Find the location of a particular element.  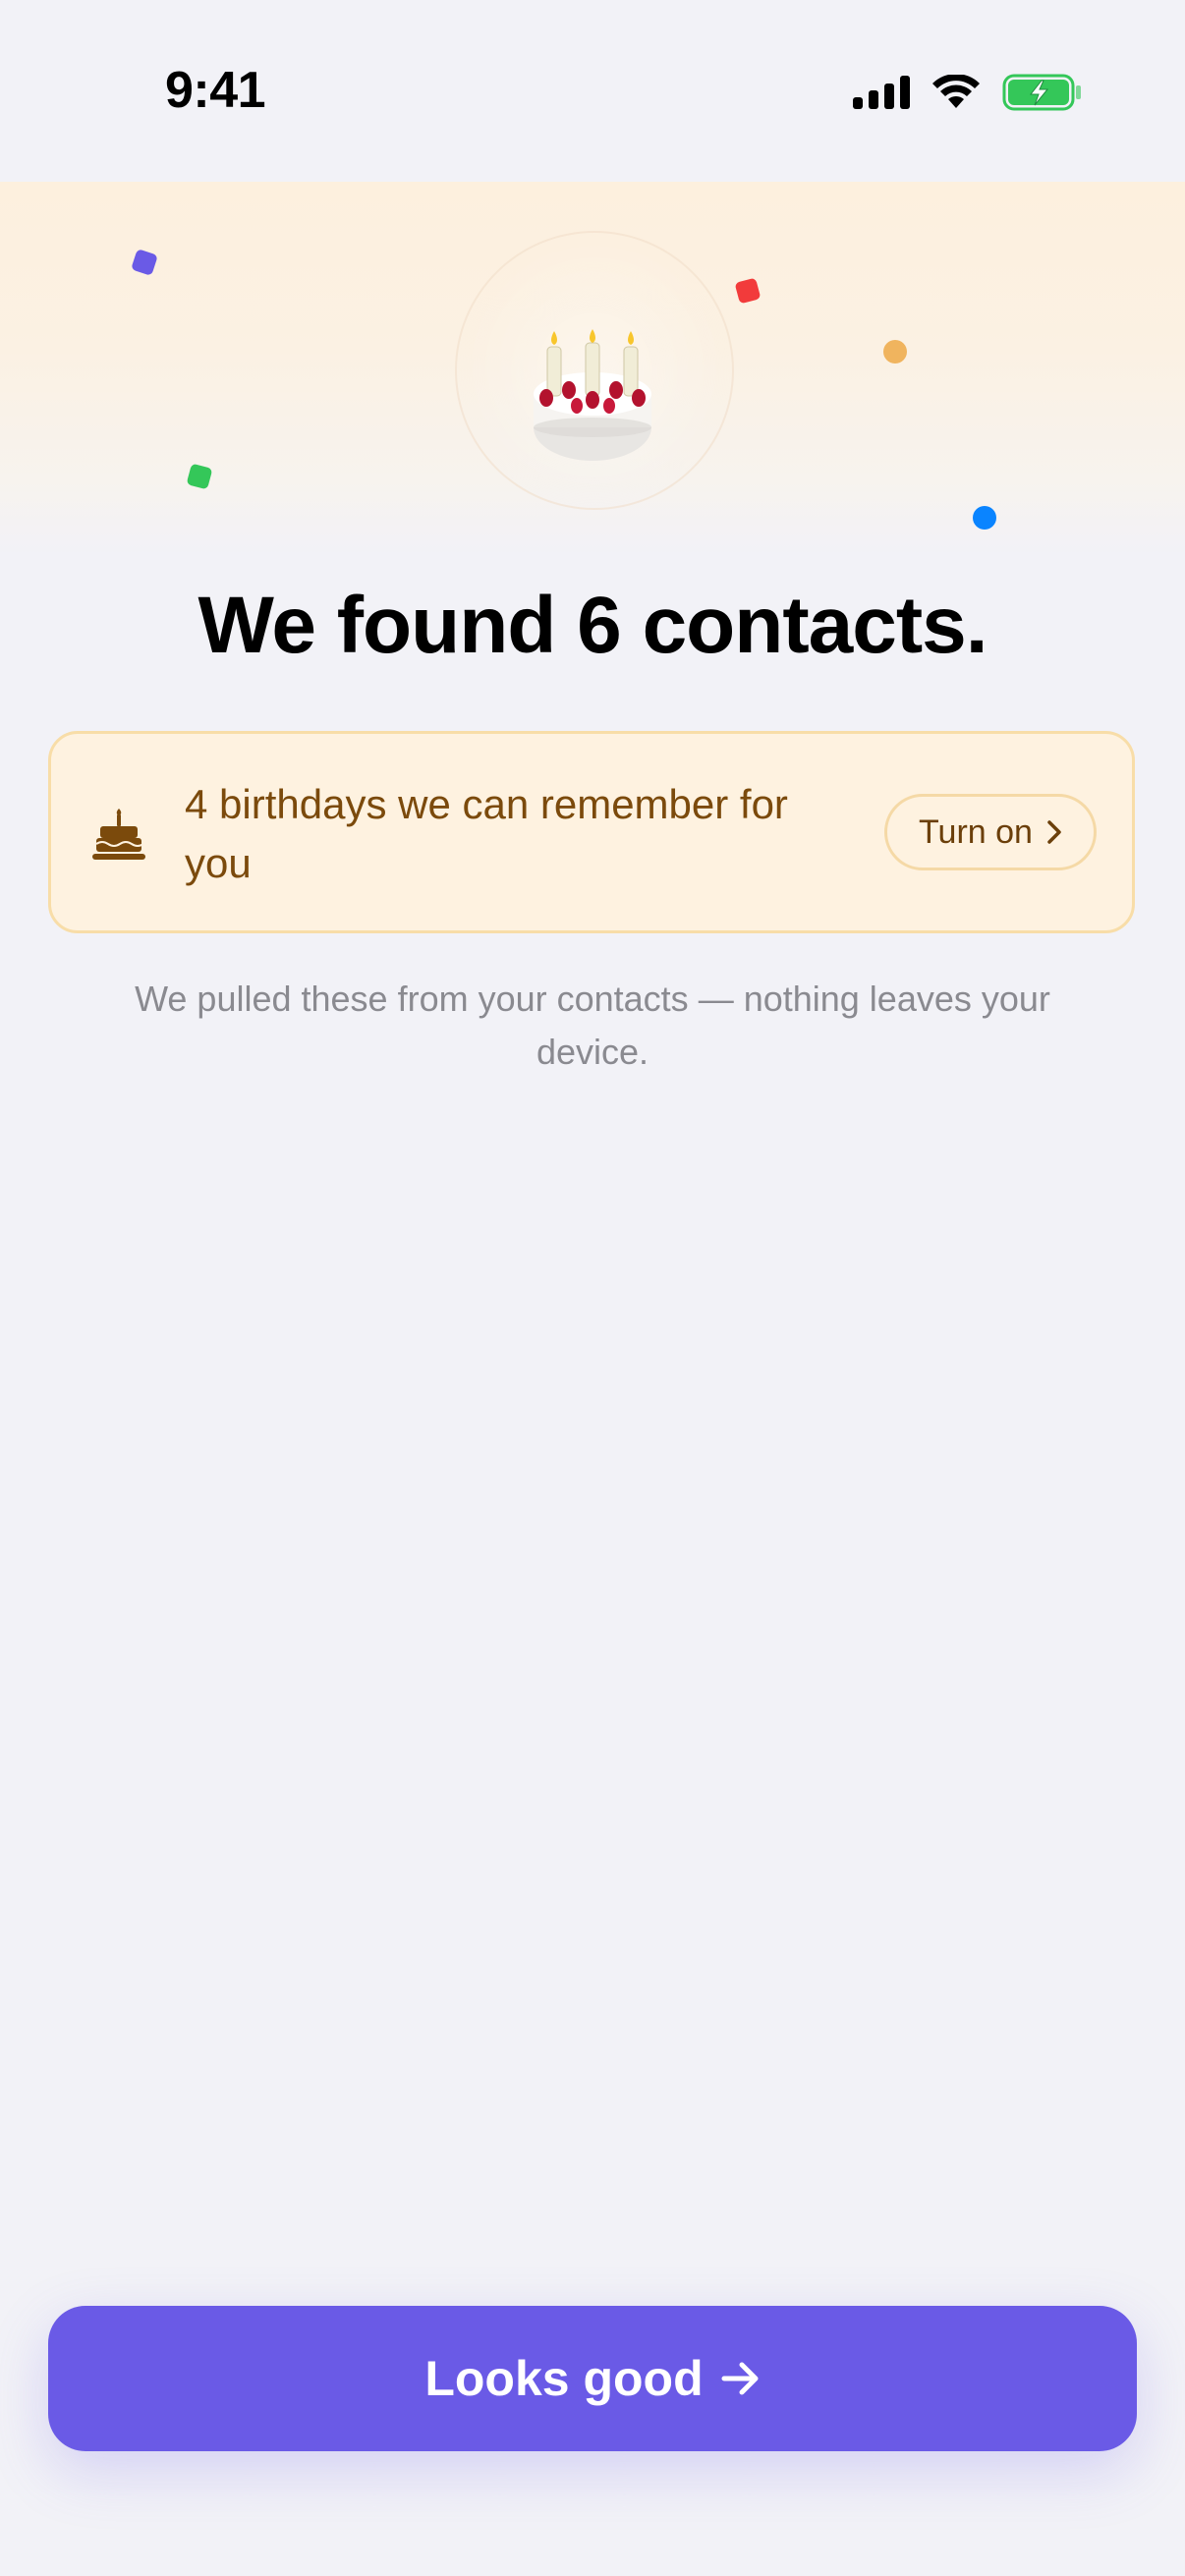

looks-good-label: Looks good is located at coordinates (564, 2378).